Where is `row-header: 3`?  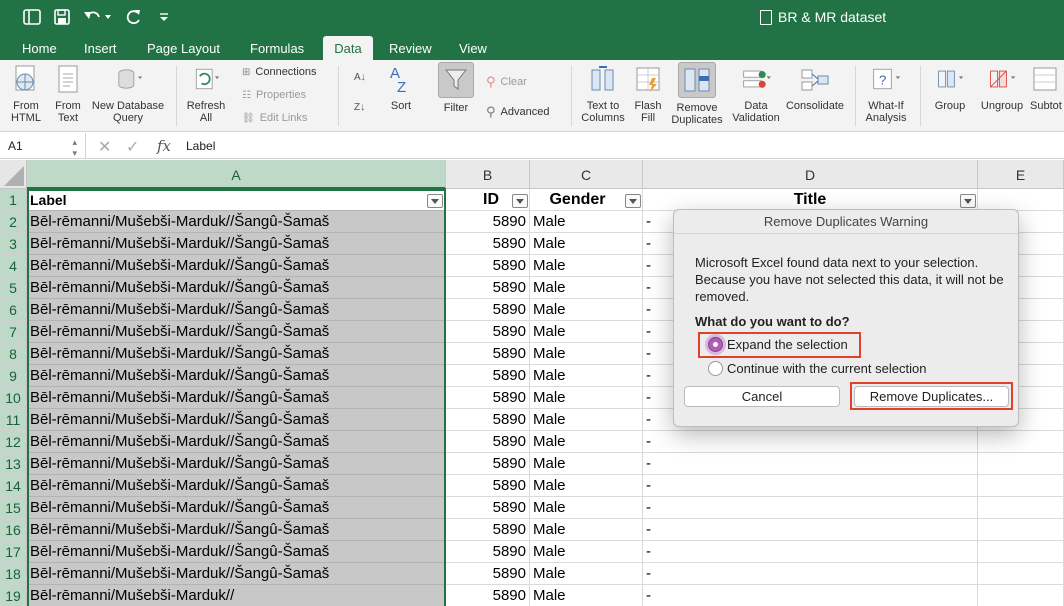 row-header: 3 is located at coordinates (13, 244).